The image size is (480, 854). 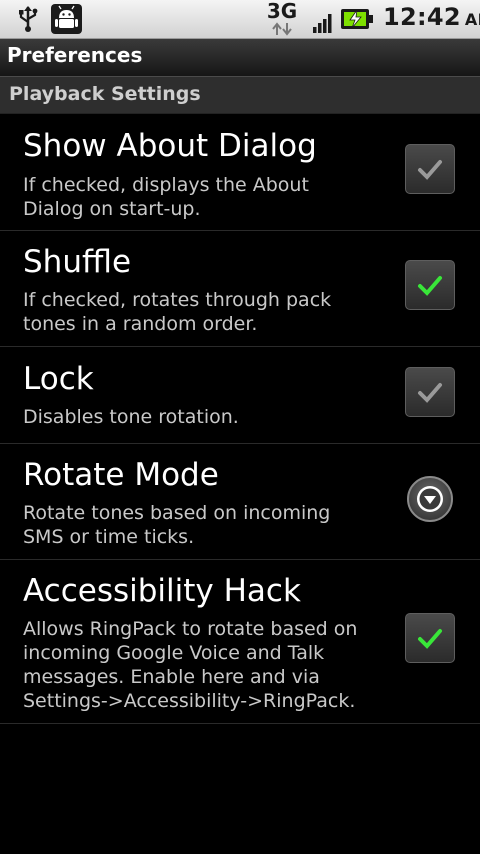 I want to click on clock-ampm: AM, so click(x=472, y=19).